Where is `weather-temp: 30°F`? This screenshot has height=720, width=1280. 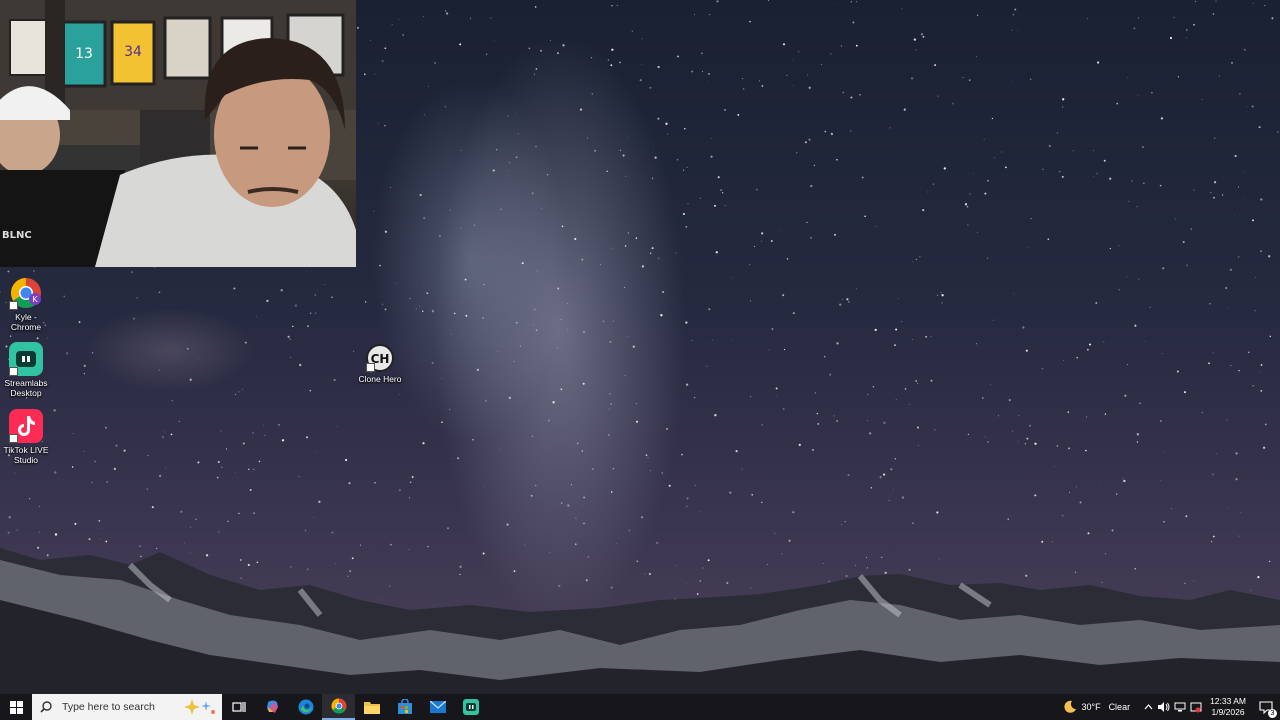
weather-temp: 30°F is located at coordinates (1091, 707).